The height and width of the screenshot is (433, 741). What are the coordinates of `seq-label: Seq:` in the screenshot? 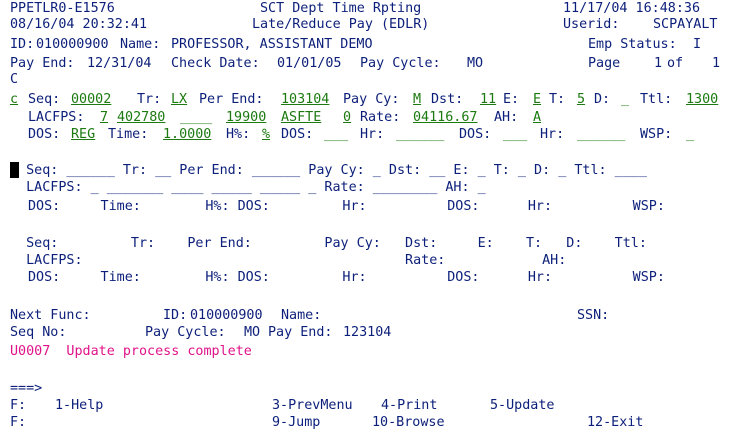 It's located at (44, 99).